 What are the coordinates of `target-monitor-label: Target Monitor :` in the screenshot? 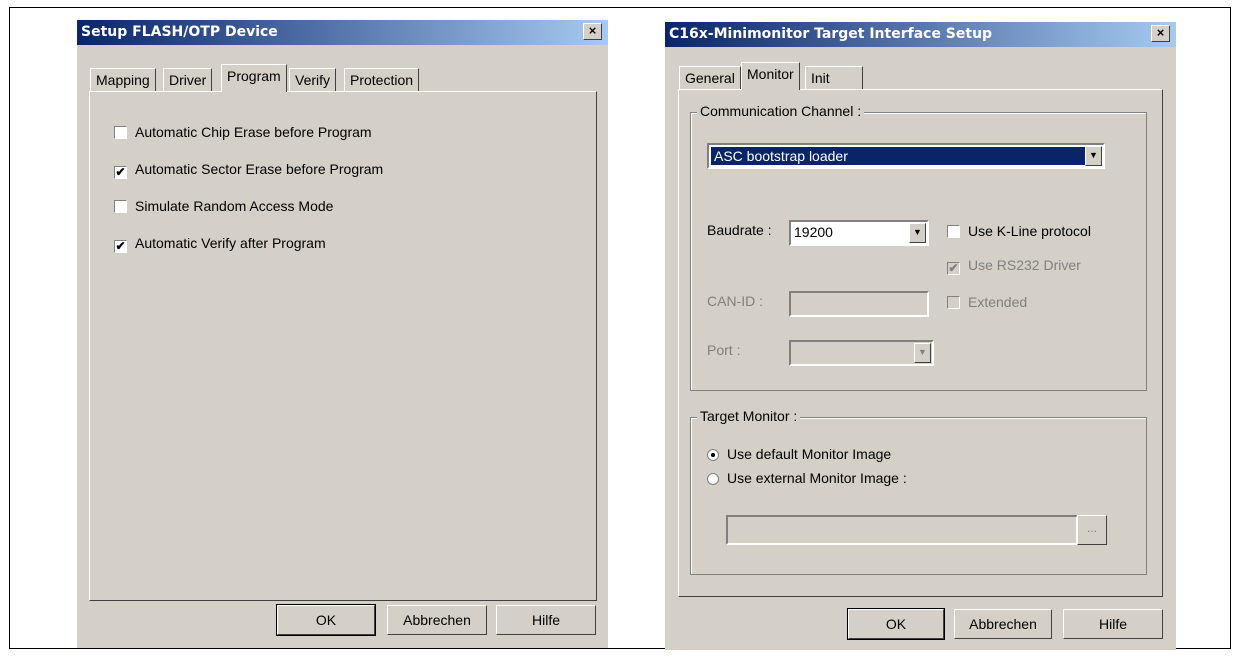 It's located at (749, 416).